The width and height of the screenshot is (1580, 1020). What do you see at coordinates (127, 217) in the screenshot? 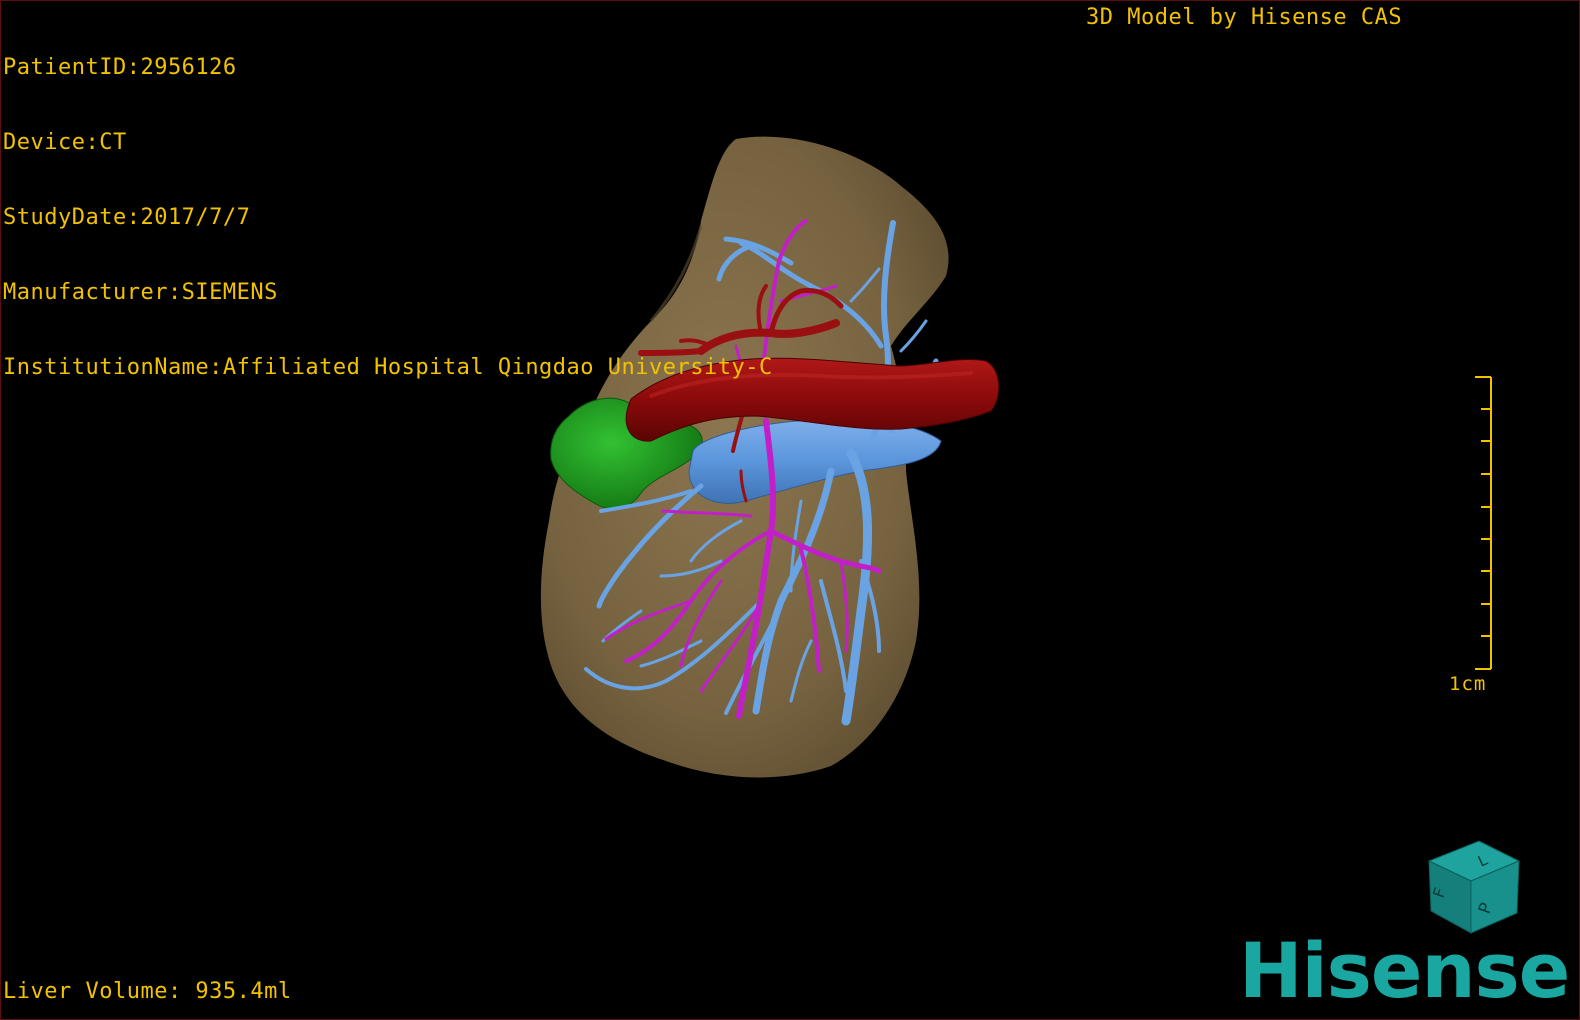
I see `study-date-label: StudyDate:2017/7/7` at bounding box center [127, 217].